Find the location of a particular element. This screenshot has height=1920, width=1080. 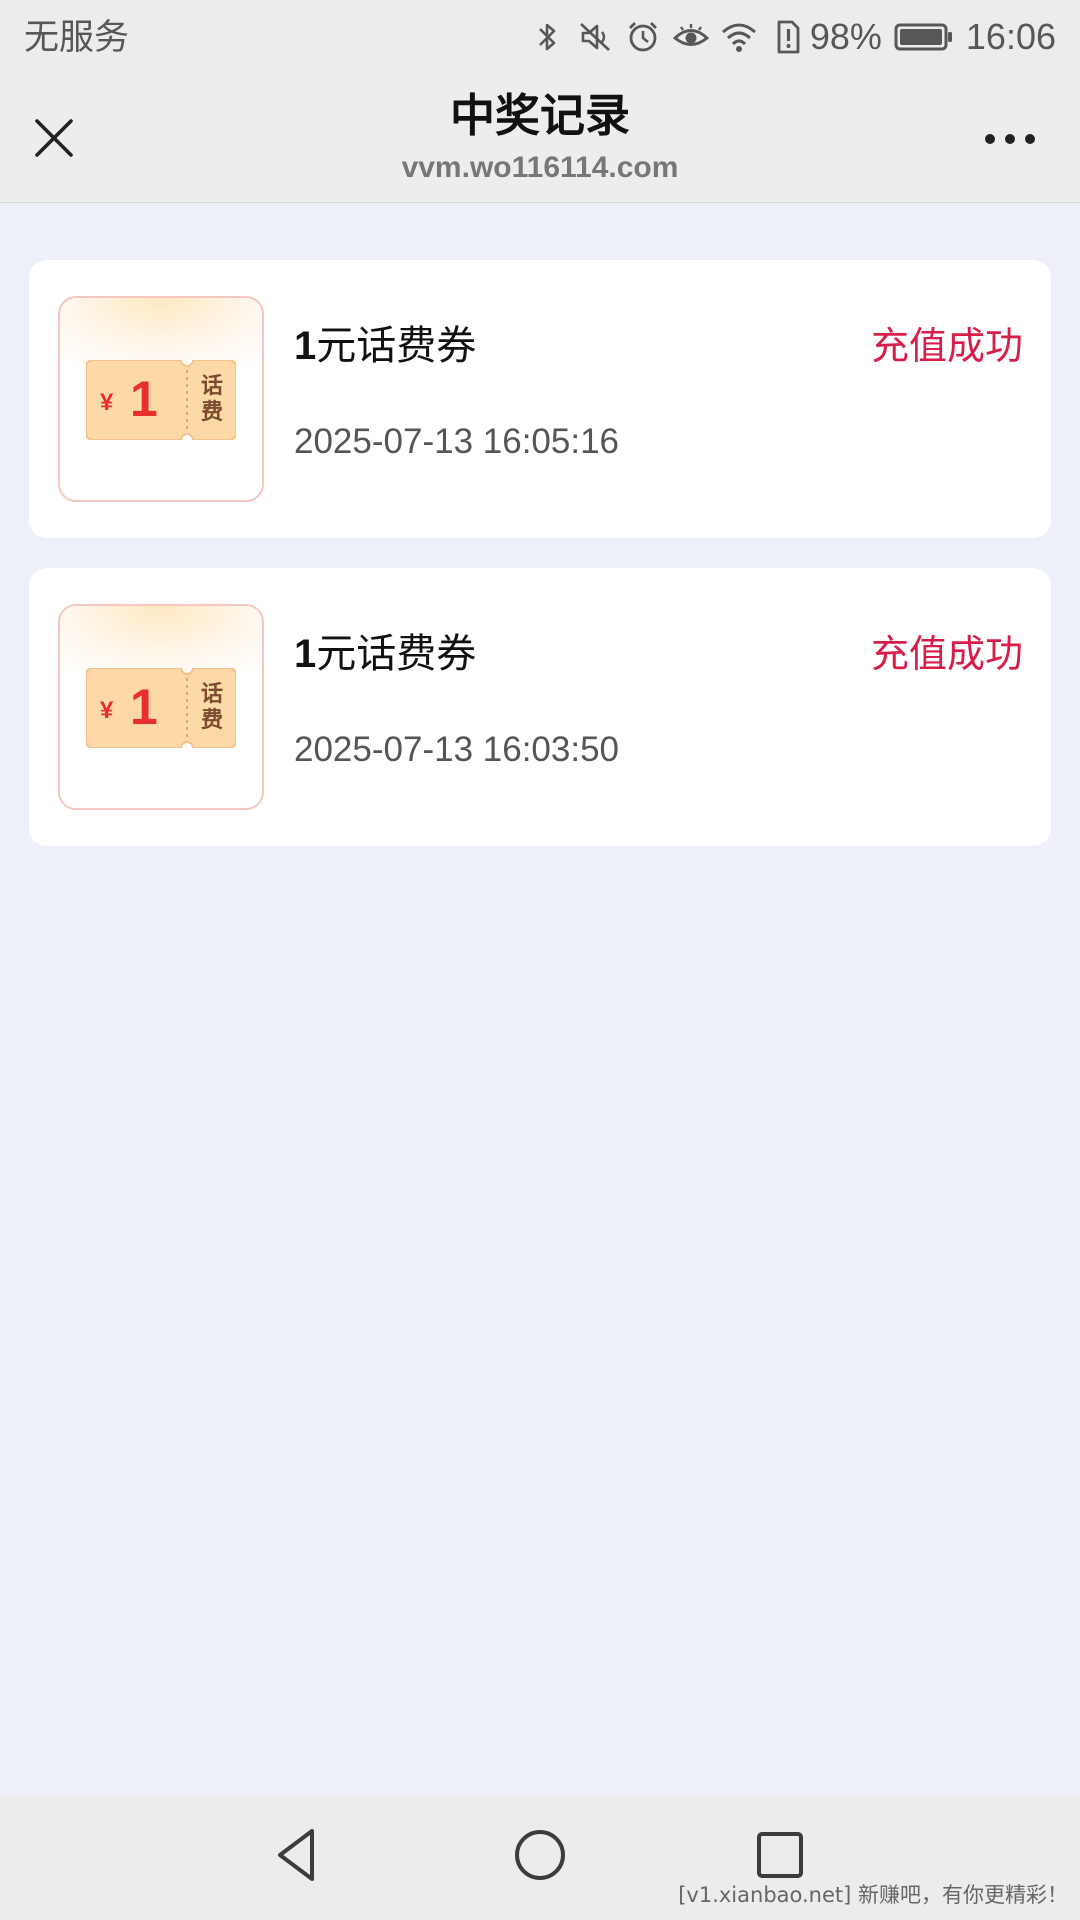

back-icon is located at coordinates (296, 1855).